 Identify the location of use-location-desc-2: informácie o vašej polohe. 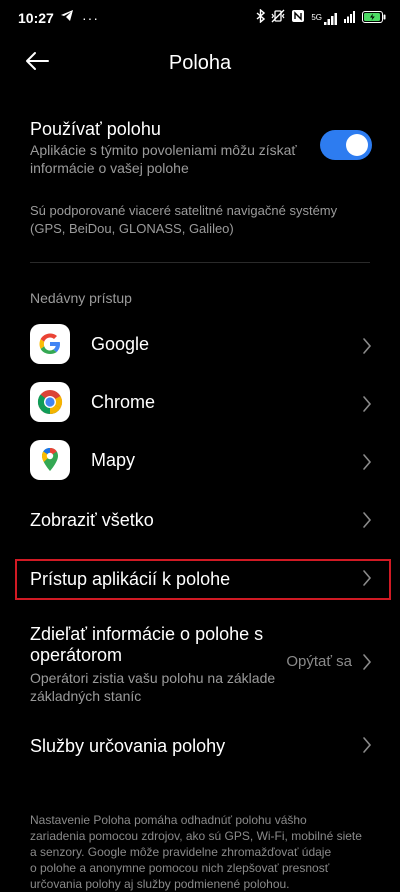
(109, 168).